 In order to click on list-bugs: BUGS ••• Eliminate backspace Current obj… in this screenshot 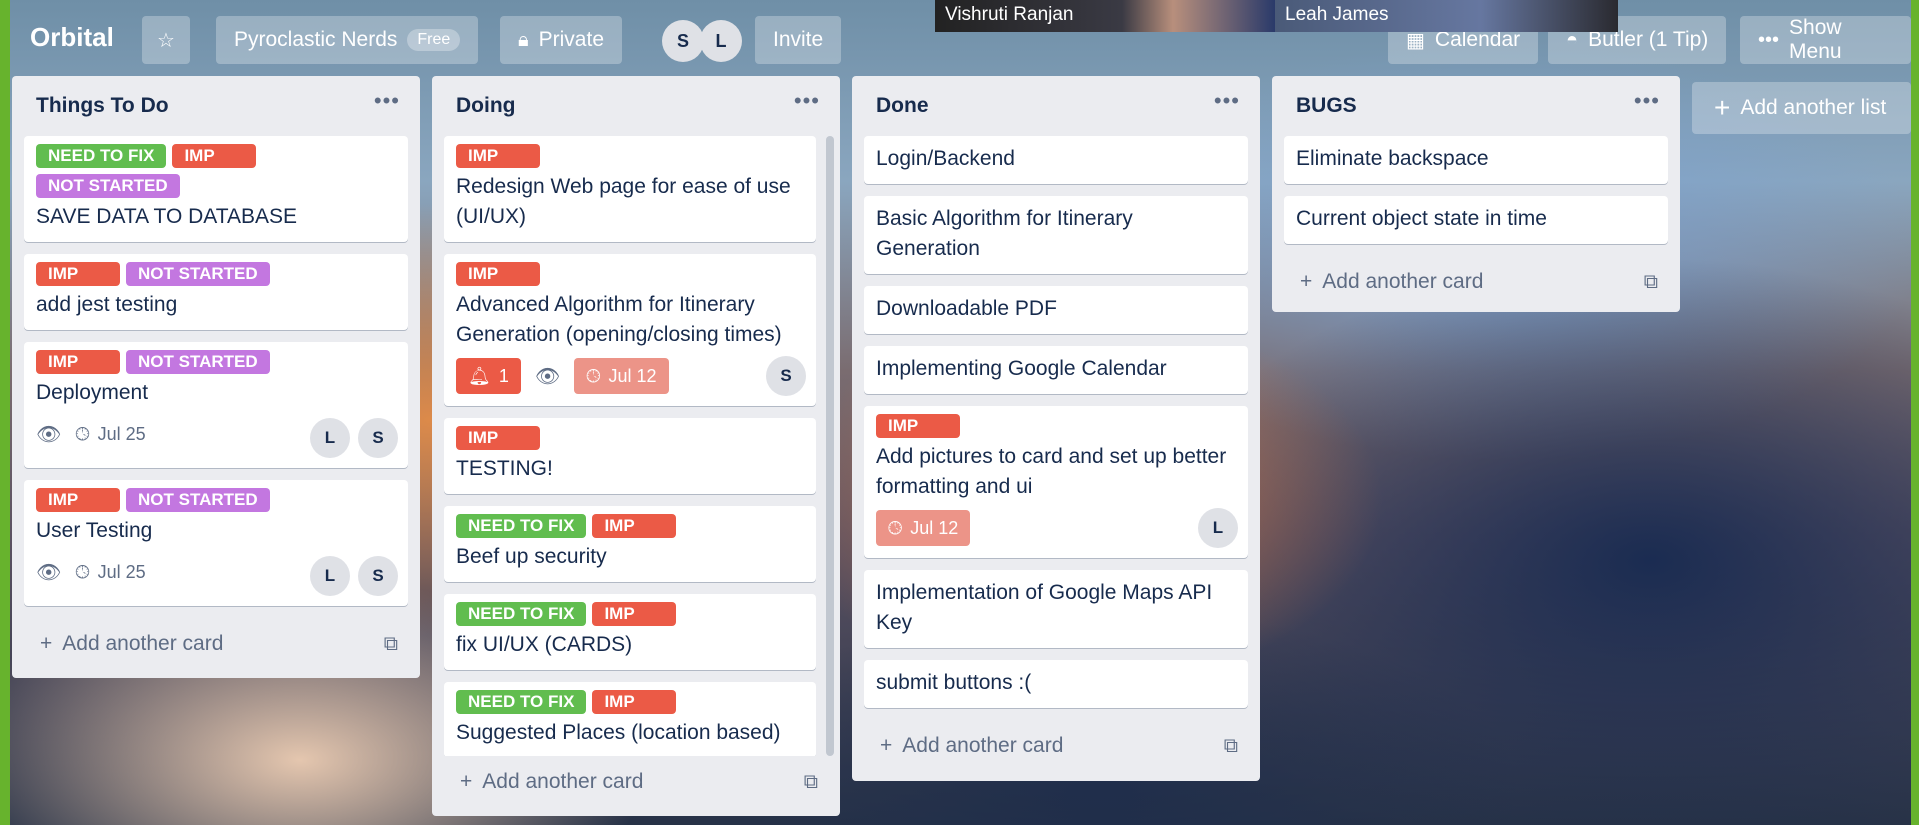, I will do `click(1476, 194)`.